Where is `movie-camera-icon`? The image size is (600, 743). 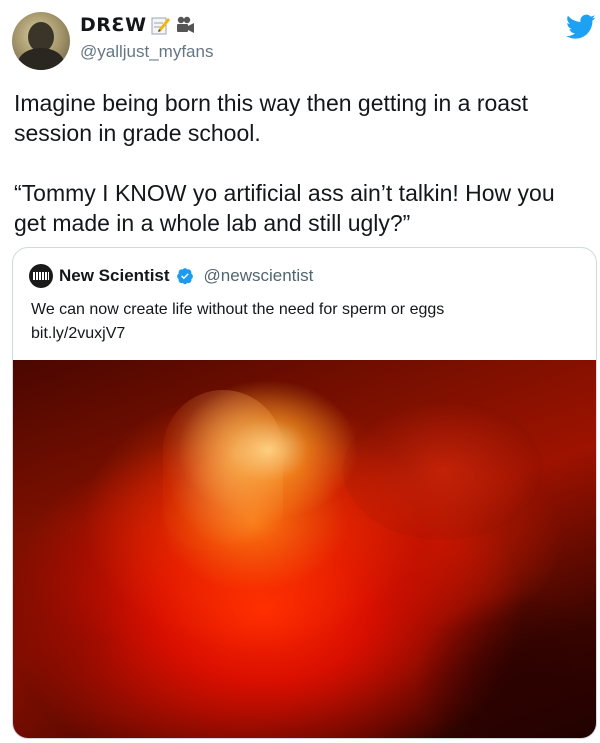
movie-camera-icon is located at coordinates (185, 25).